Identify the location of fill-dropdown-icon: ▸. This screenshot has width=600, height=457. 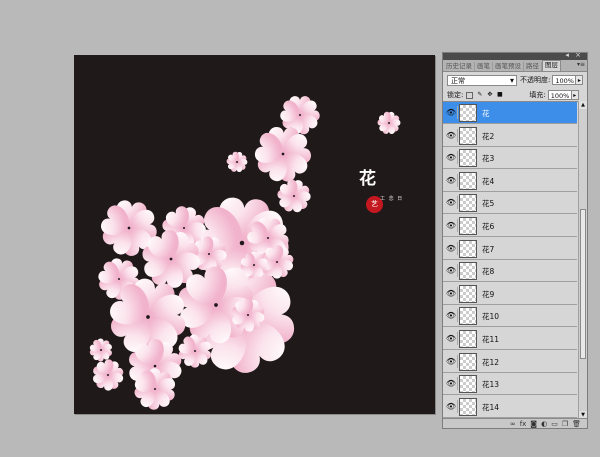
(575, 95).